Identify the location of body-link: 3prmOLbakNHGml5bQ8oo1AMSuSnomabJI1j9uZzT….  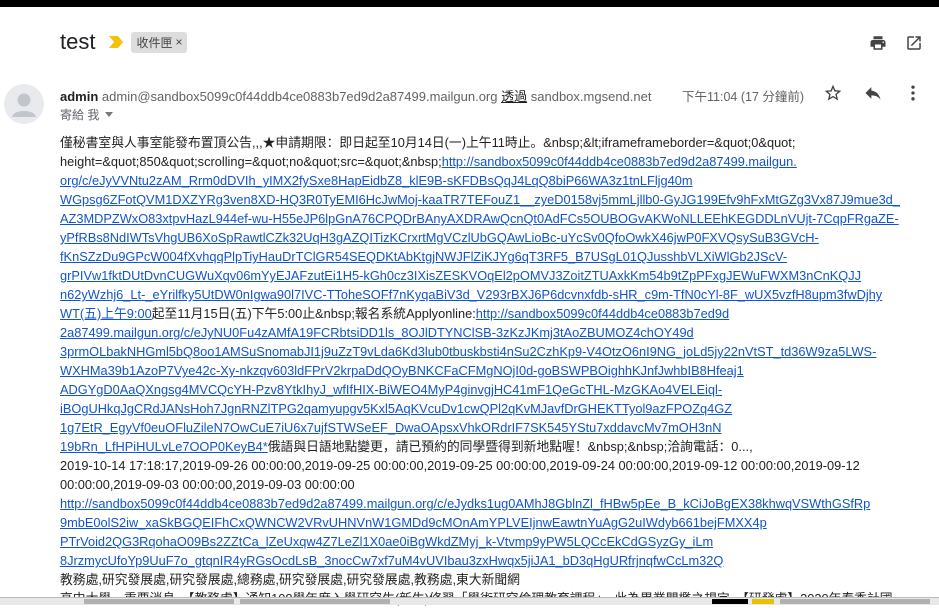
(468, 351).